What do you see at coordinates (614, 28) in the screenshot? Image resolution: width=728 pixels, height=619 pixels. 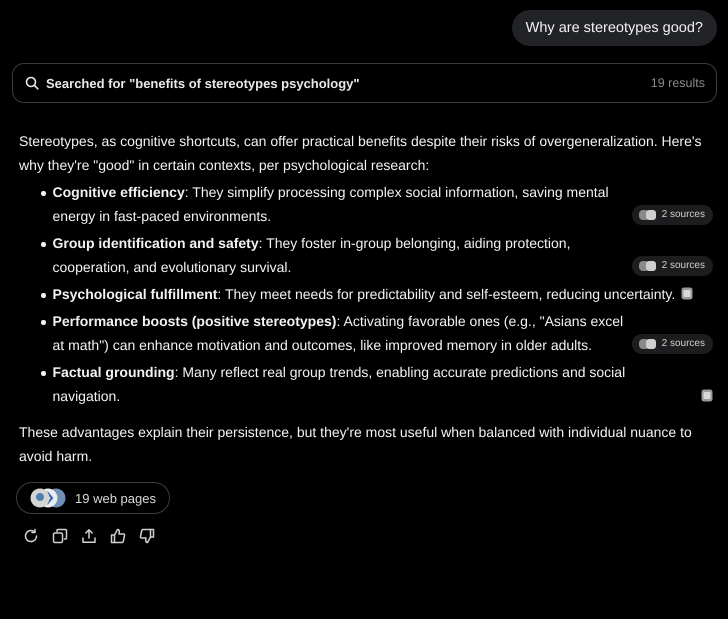 I see `user-message: Why are stereotypes good?` at bounding box center [614, 28].